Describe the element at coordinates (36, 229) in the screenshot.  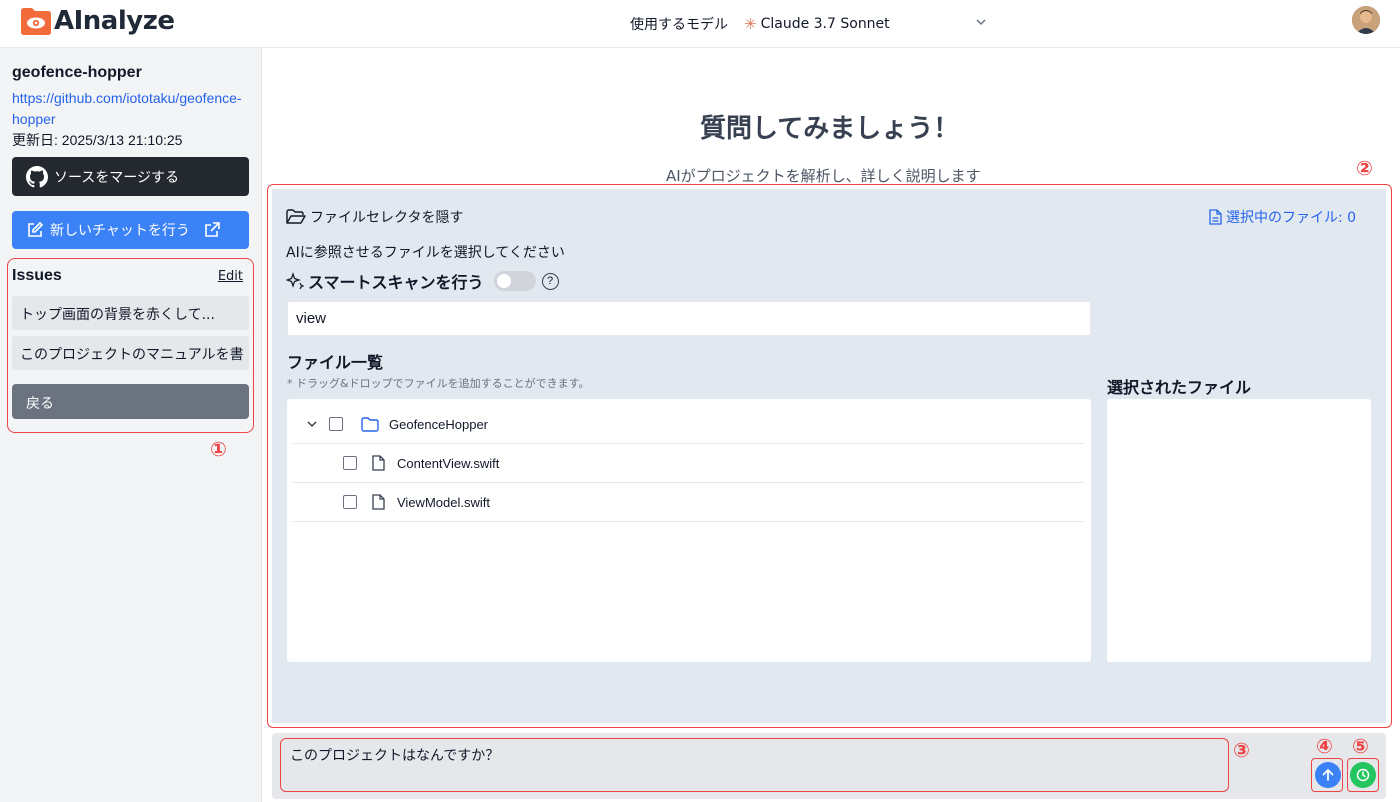
I see `edit-icon` at that location.